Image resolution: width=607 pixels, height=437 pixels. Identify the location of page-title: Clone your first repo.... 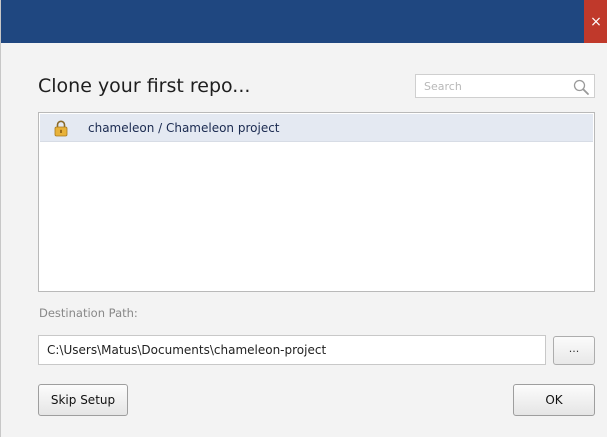
(144, 86).